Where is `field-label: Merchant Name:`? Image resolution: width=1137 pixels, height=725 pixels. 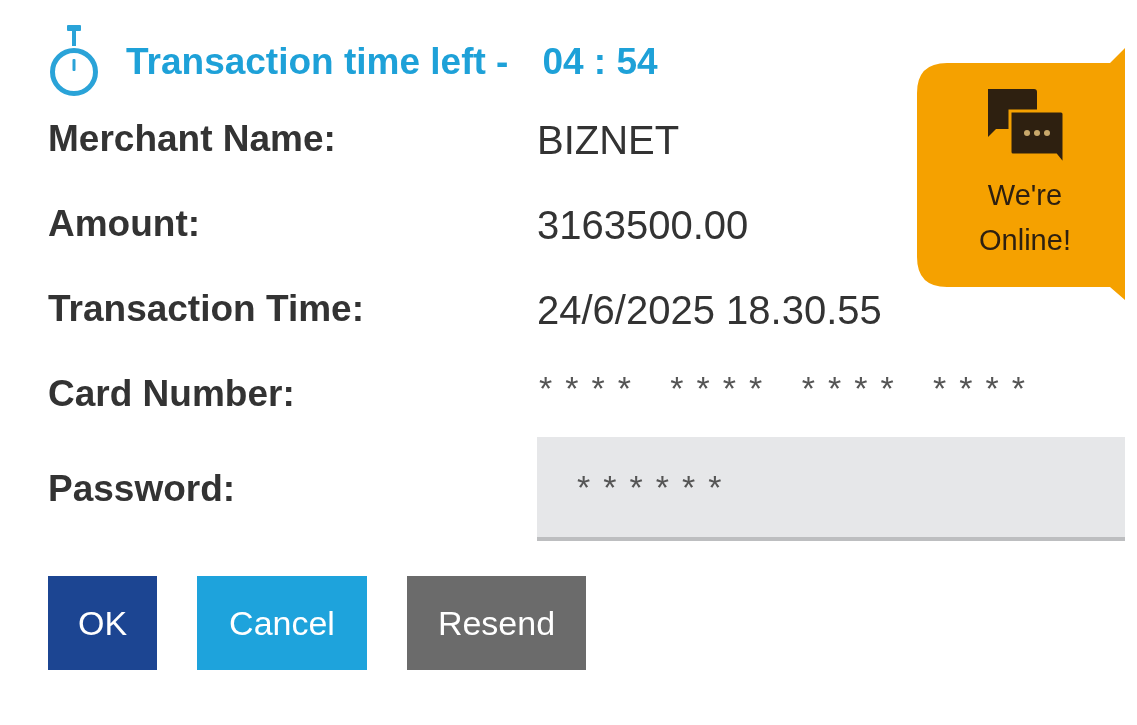 field-label: Merchant Name: is located at coordinates (192, 139).